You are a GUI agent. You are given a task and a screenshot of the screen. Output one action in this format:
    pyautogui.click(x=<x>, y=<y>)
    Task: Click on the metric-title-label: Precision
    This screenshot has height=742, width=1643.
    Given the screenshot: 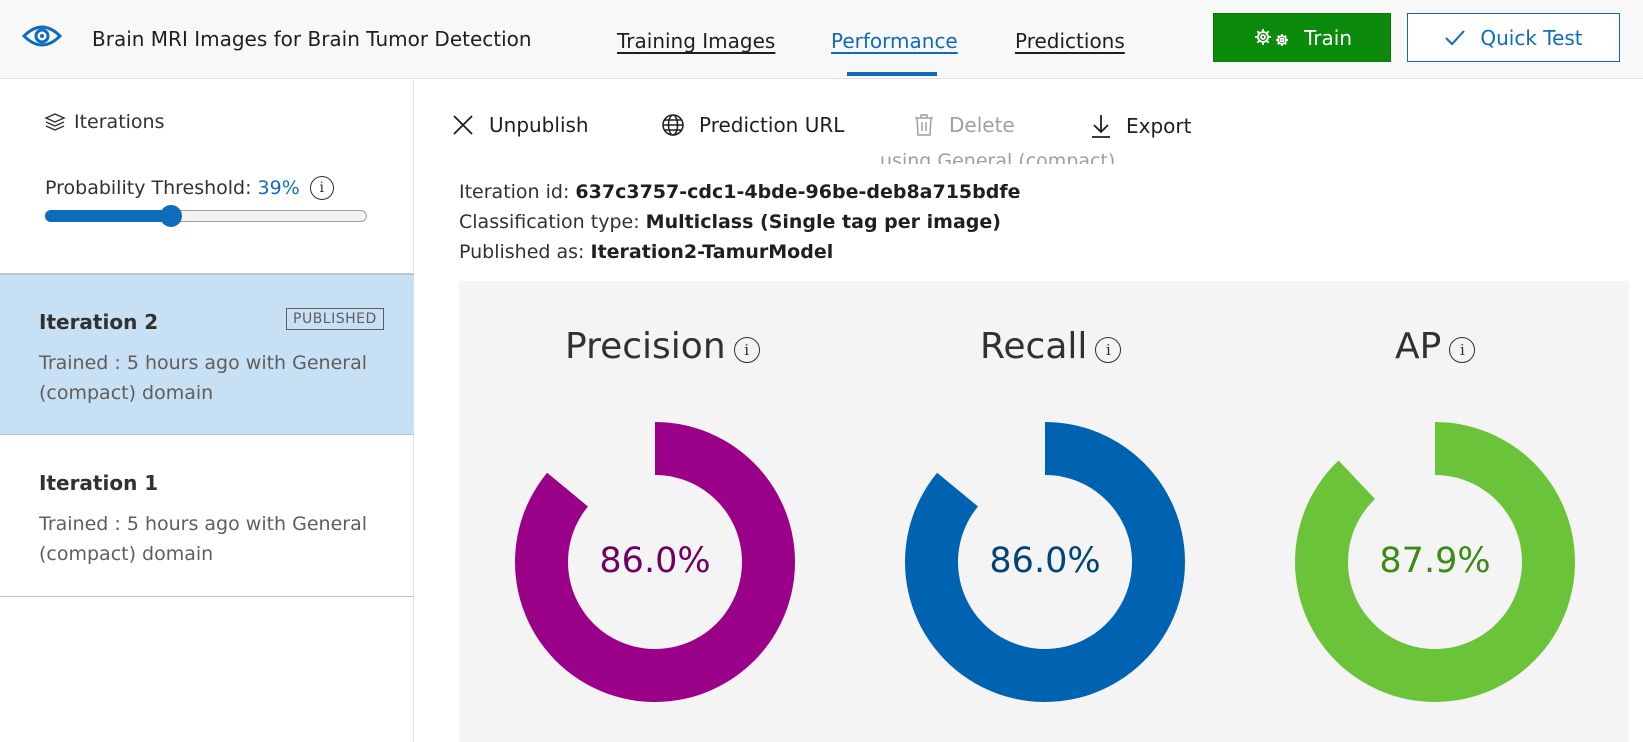 What is the action you would take?
    pyautogui.click(x=645, y=346)
    